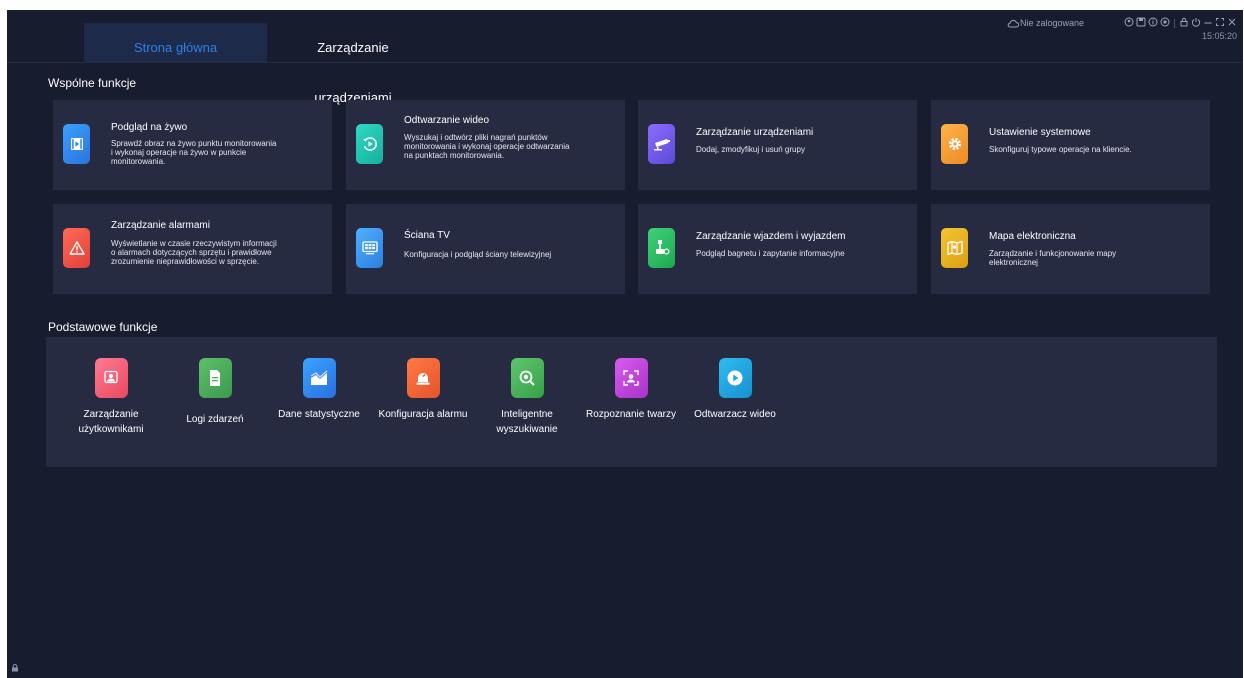 The width and height of the screenshot is (1244, 678). Describe the element at coordinates (369, 248) in the screenshot. I see `tv-wall-icon` at that location.